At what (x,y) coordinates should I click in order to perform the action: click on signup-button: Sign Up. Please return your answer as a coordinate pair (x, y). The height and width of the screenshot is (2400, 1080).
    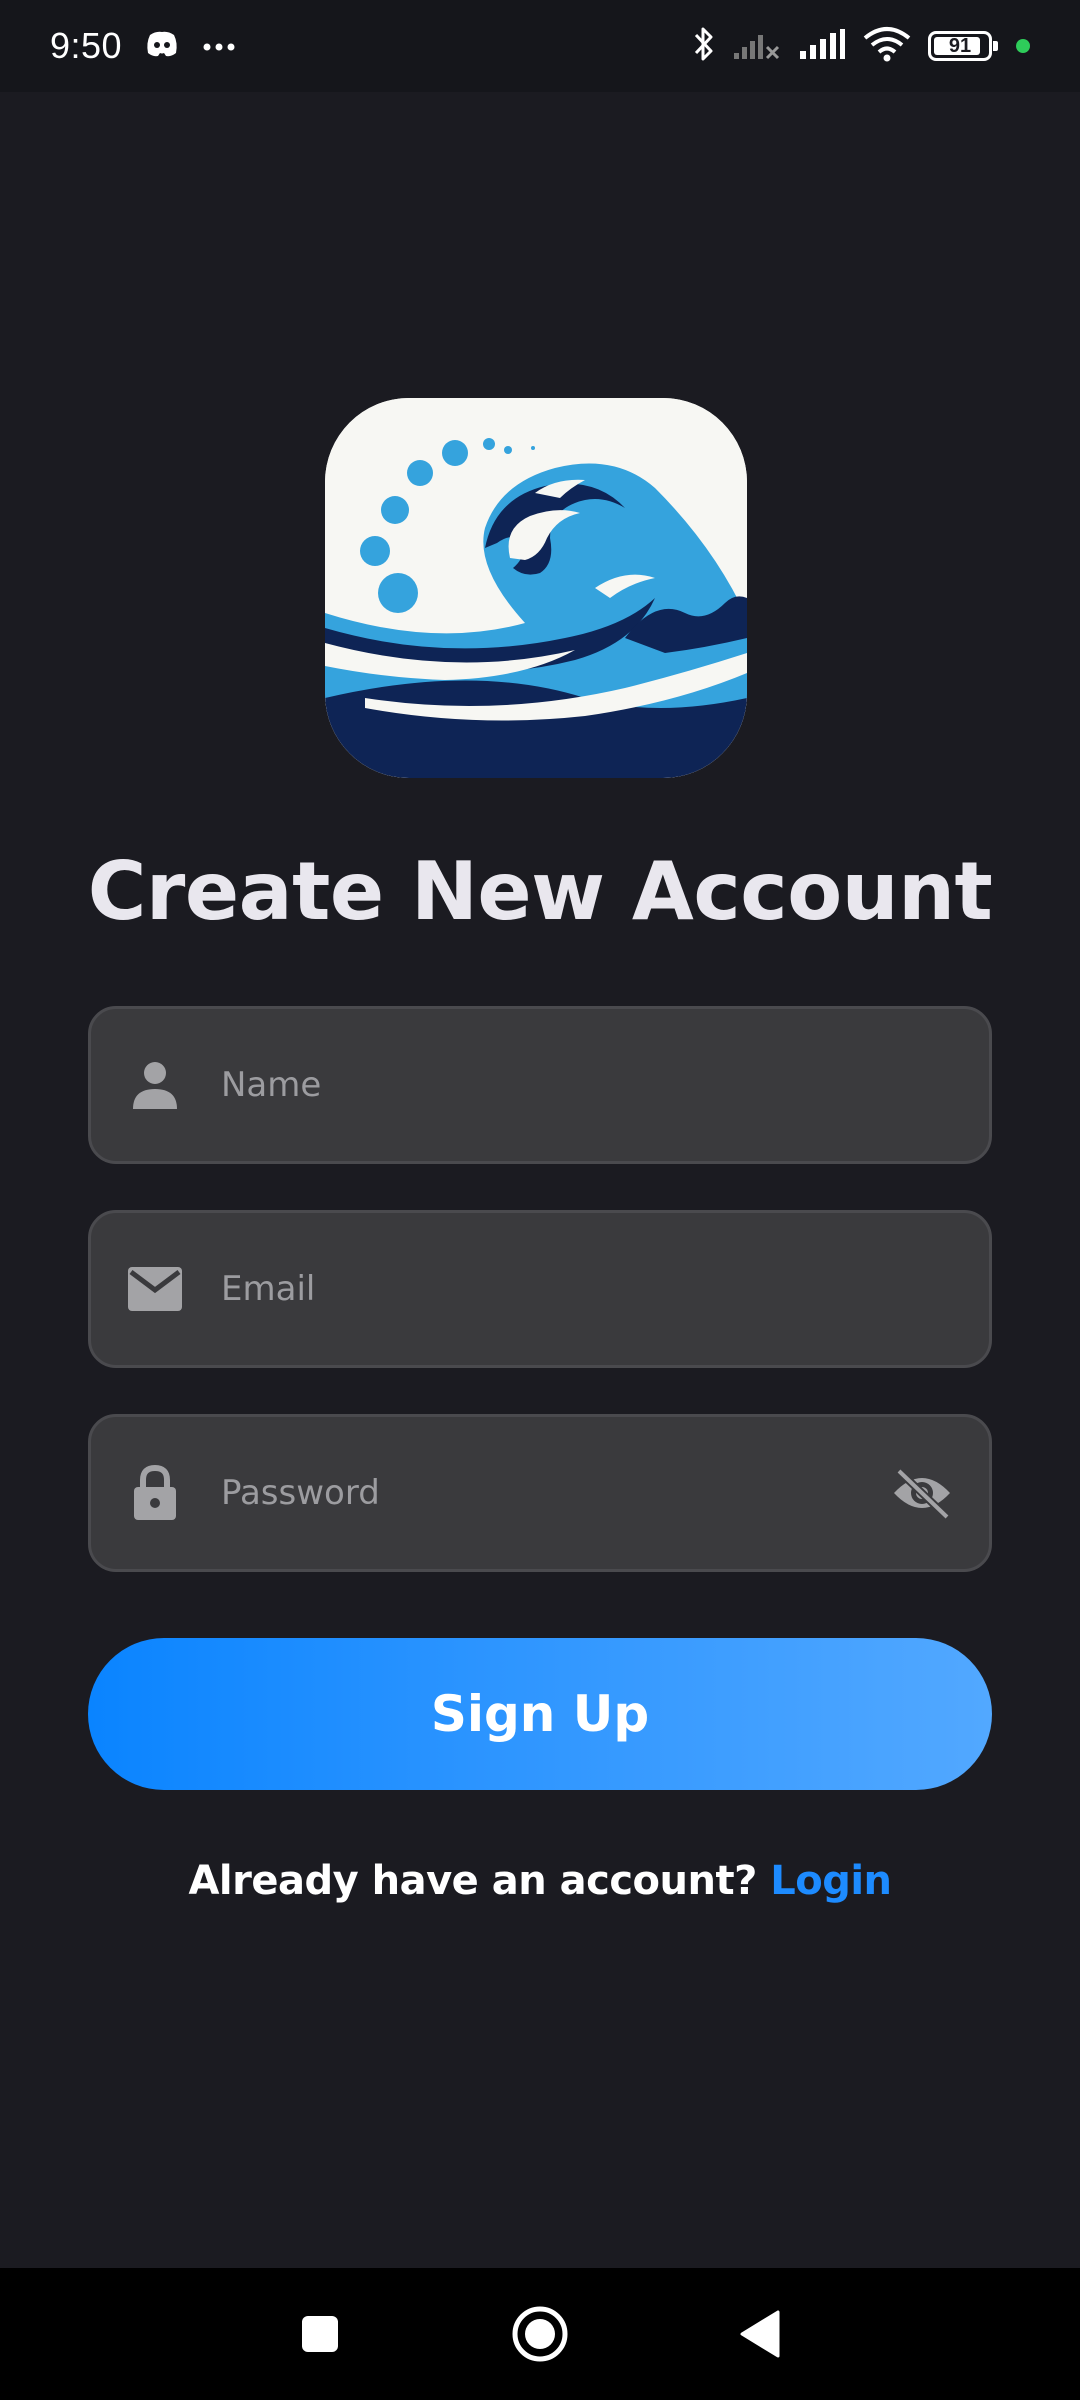
    Looking at the image, I should click on (540, 1714).